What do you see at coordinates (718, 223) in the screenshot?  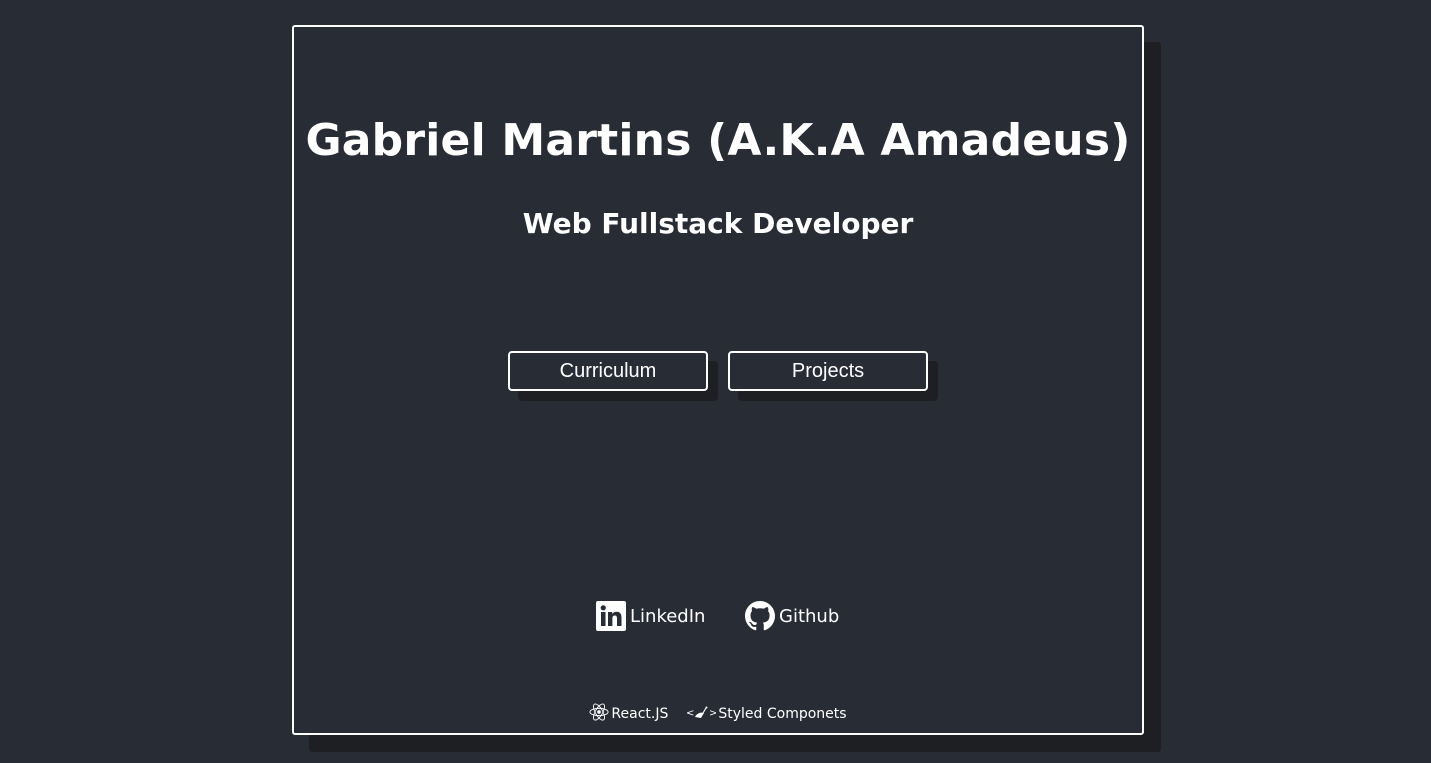 I see `page-subtitle: Web Fullstack Developer` at bounding box center [718, 223].